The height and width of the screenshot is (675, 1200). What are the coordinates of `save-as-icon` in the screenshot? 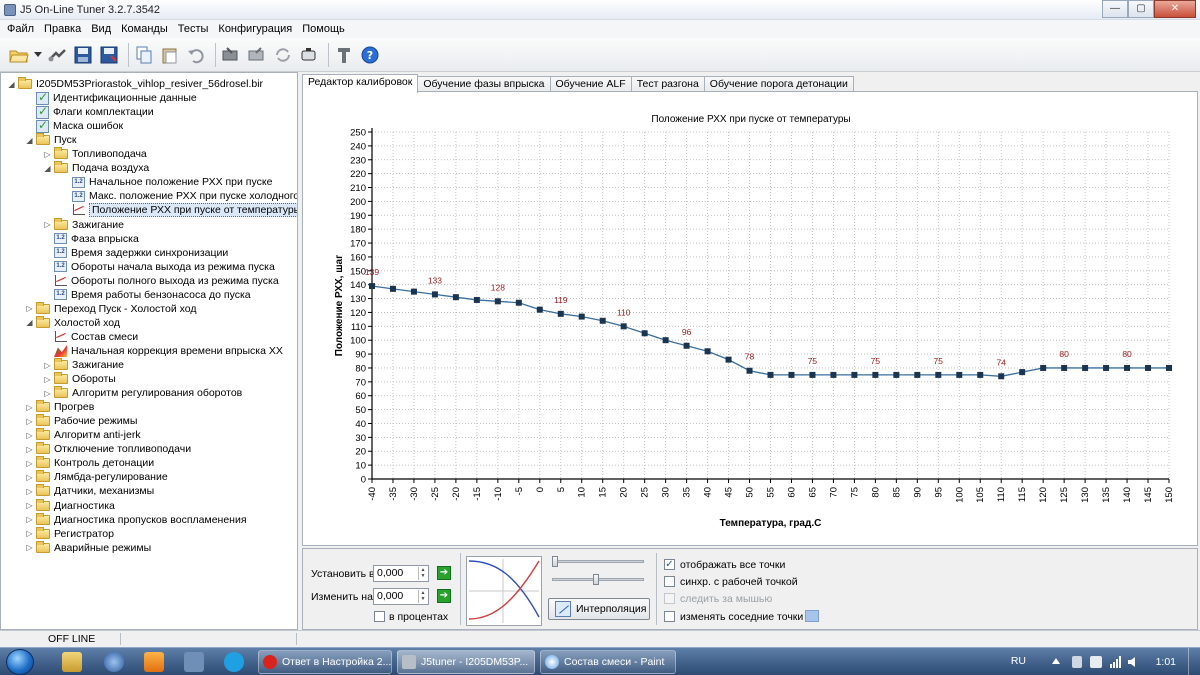 It's located at (109, 55).